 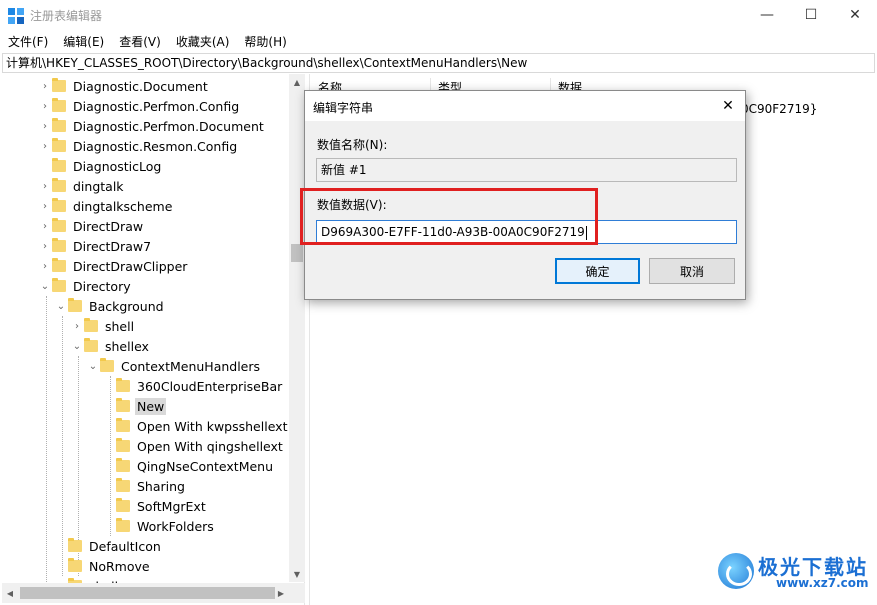 What do you see at coordinates (205, 466) in the screenshot?
I see `tree-node-label: QingNseContextMenu` at bounding box center [205, 466].